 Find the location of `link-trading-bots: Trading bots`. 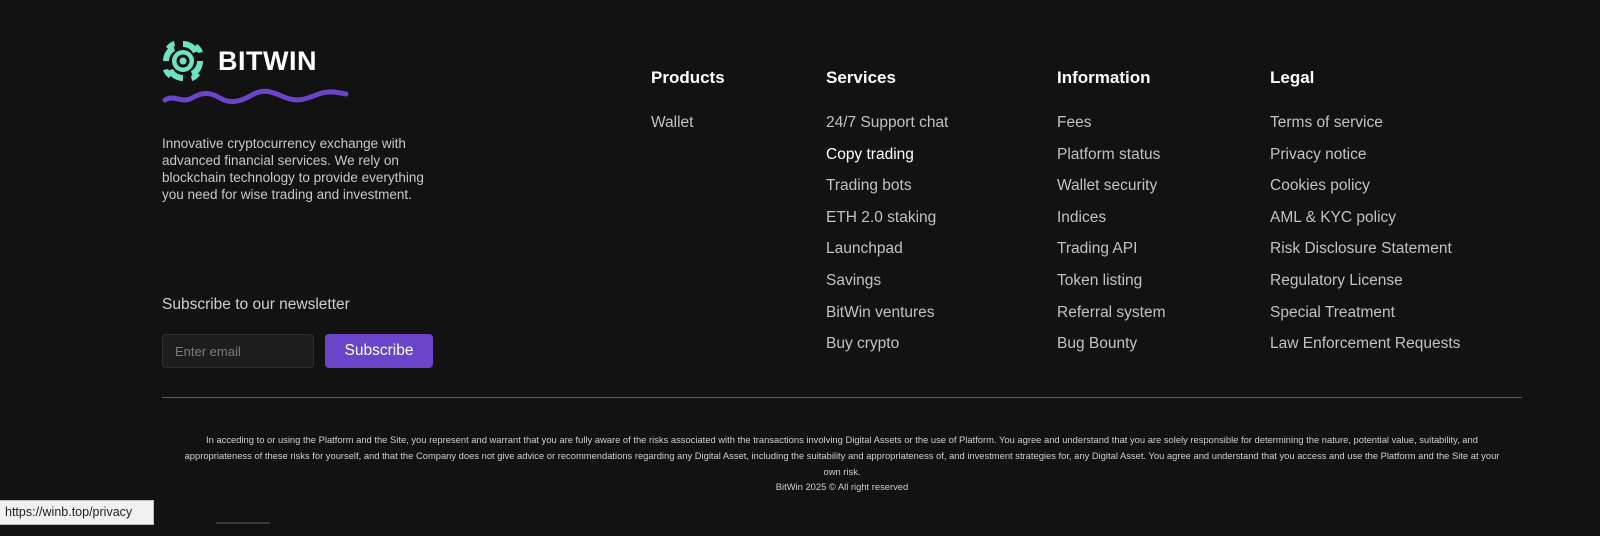

link-trading-bots: Trading bots is located at coordinates (869, 185).